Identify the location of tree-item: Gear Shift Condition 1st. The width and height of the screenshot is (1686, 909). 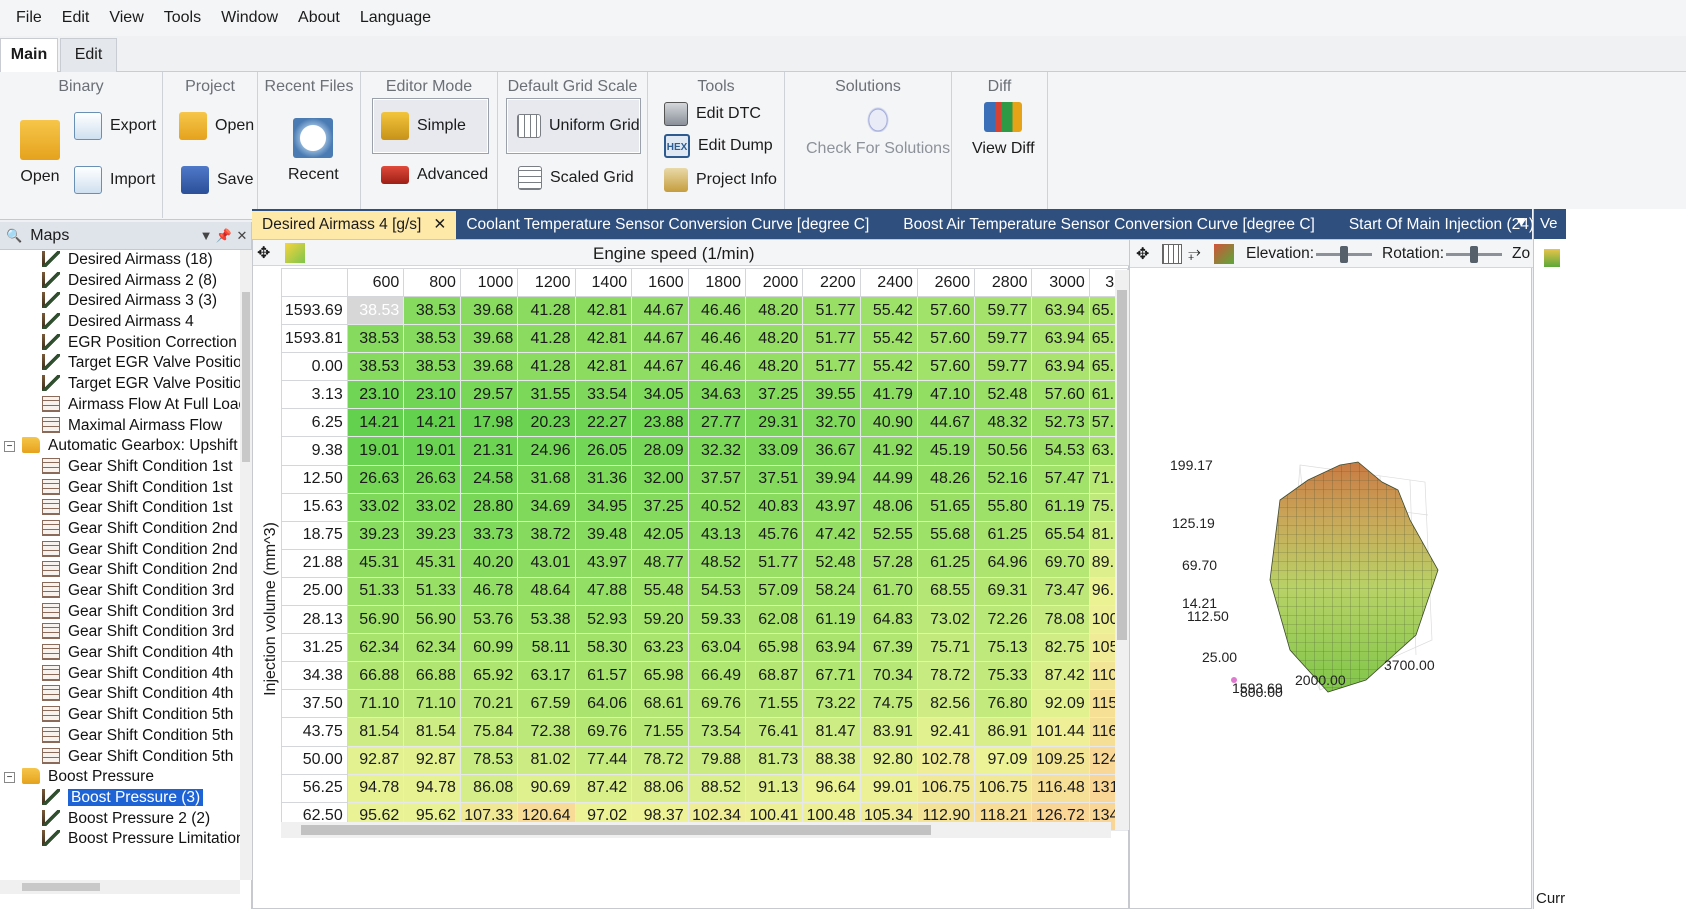
(120, 488).